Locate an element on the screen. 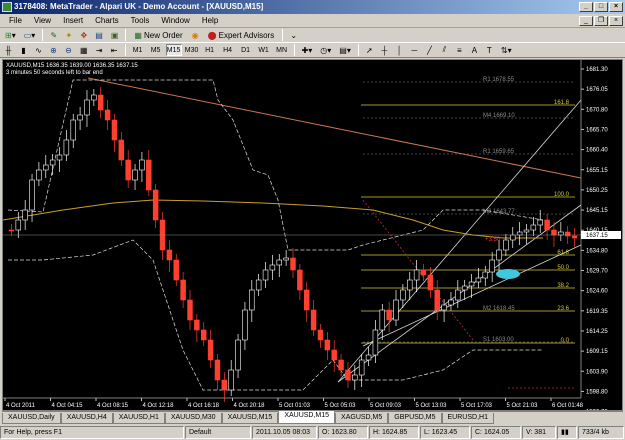  zoom-out-button: ⊖ is located at coordinates (68, 50).